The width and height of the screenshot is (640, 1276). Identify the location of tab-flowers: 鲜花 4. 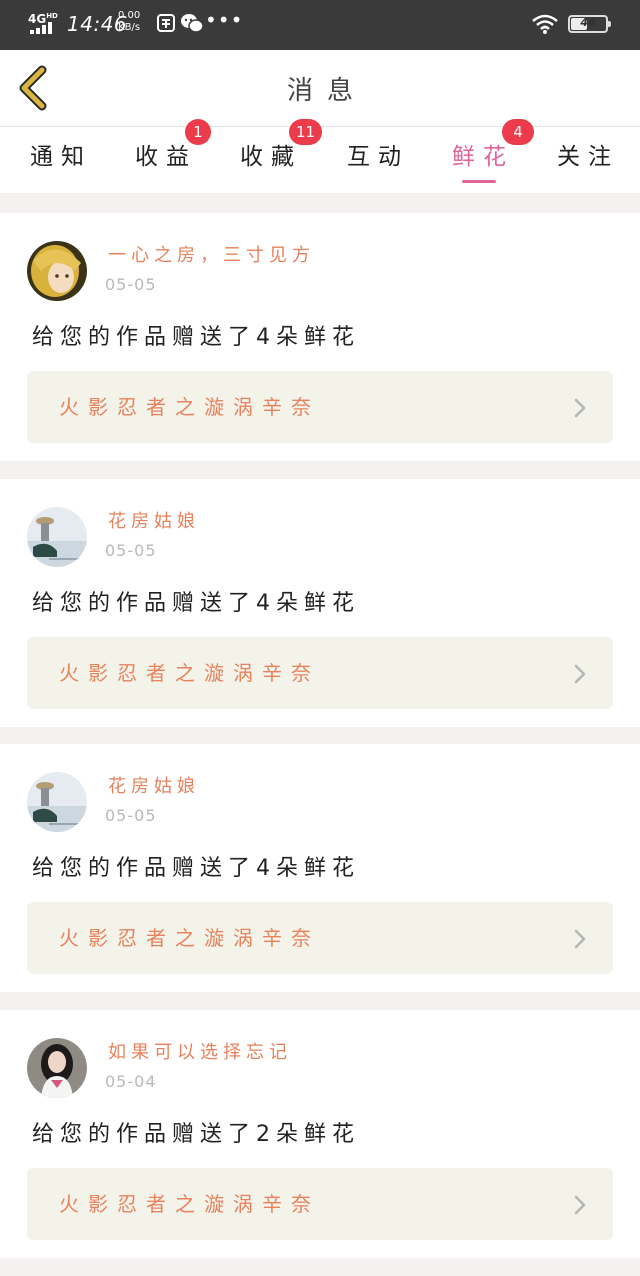
(479, 156).